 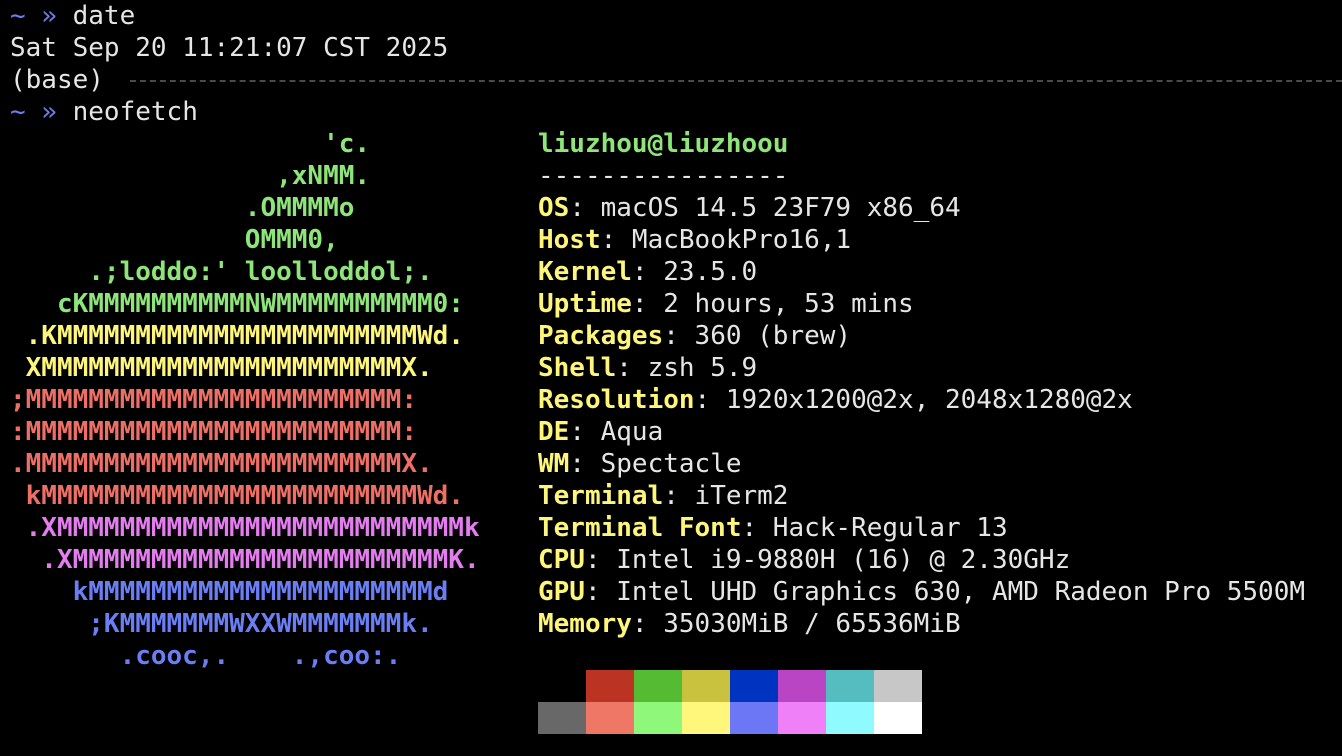 What do you see at coordinates (213, 400) in the screenshot?
I see `logo-line: ;MMMMMMMMMMMMMMMMMMMMMMMM:` at bounding box center [213, 400].